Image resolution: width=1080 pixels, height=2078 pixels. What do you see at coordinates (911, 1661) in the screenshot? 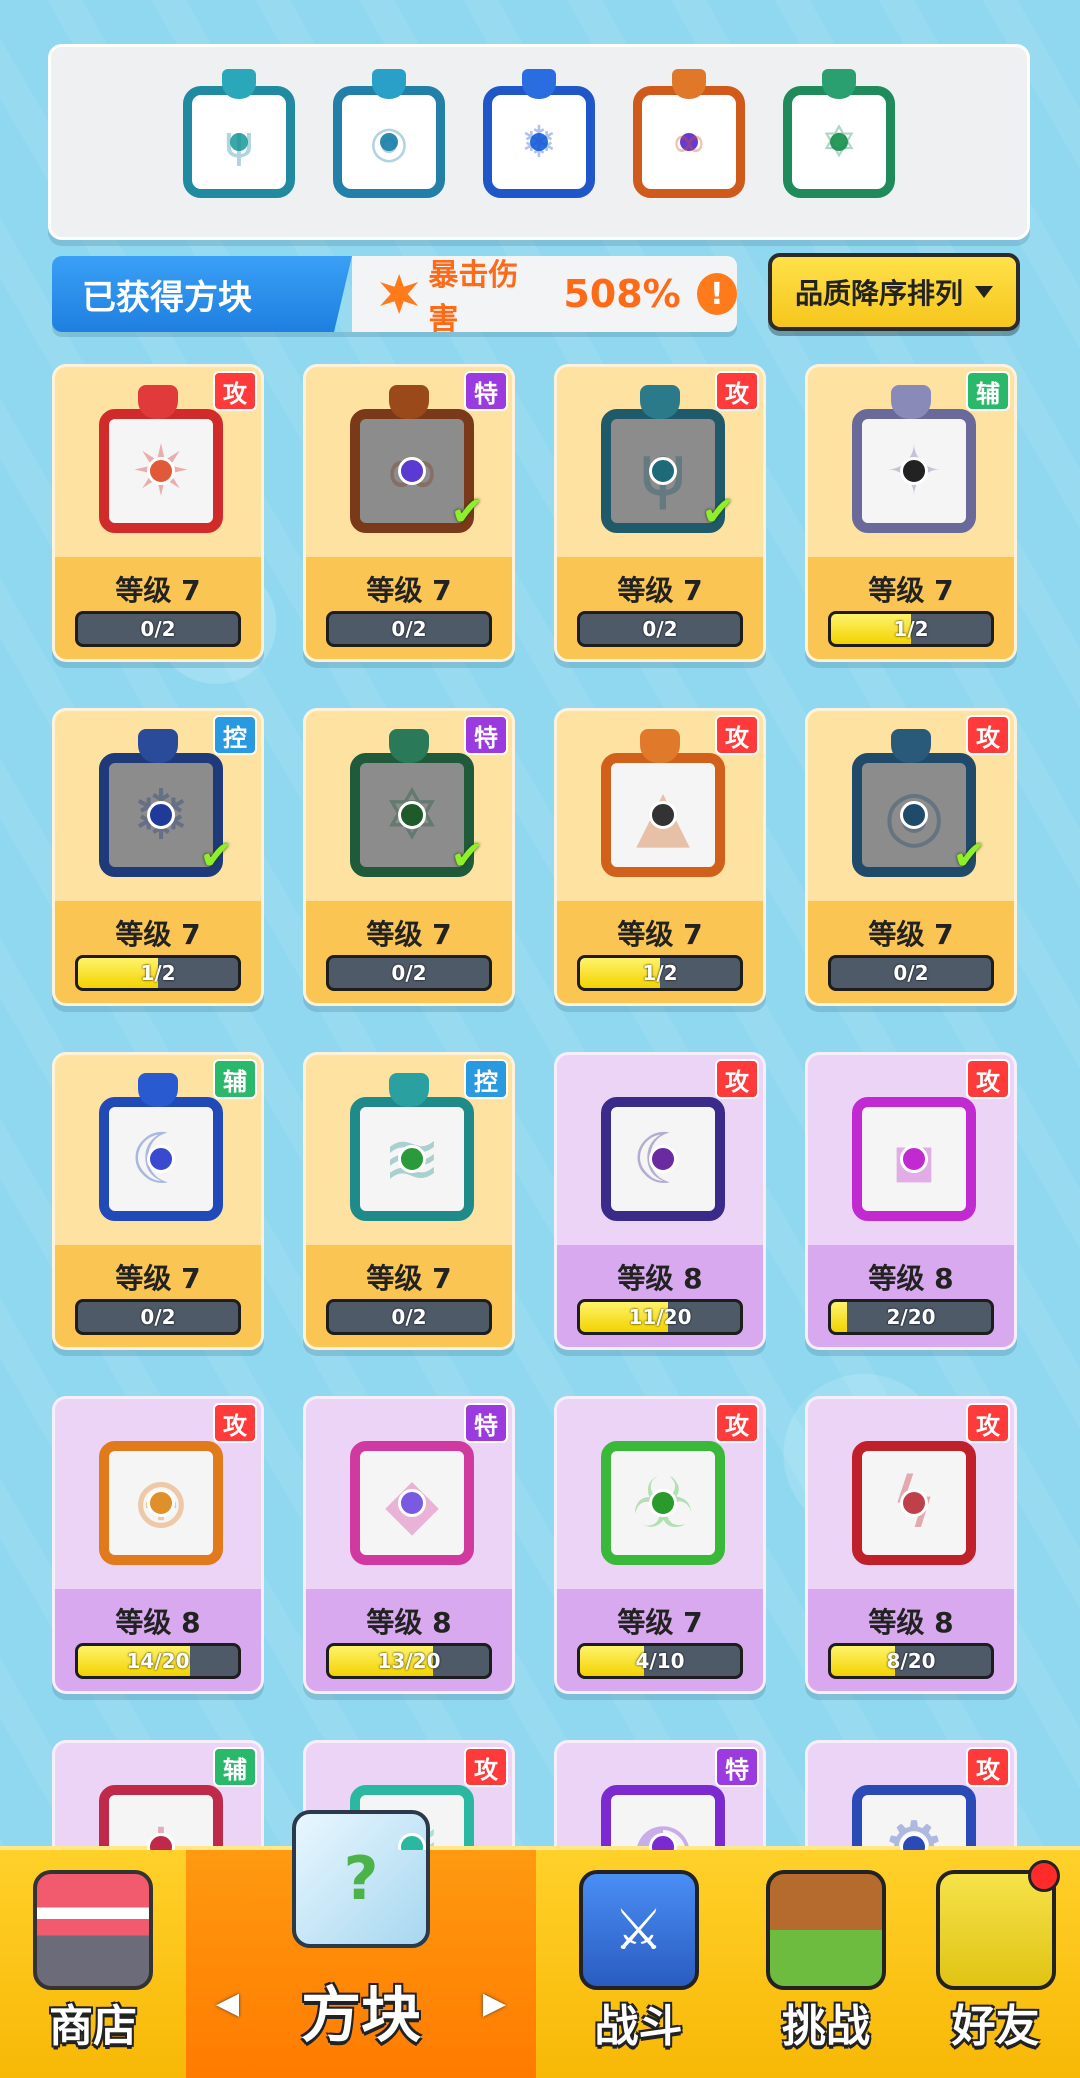
I see `upgrade-progress-bar: 8/20` at bounding box center [911, 1661].